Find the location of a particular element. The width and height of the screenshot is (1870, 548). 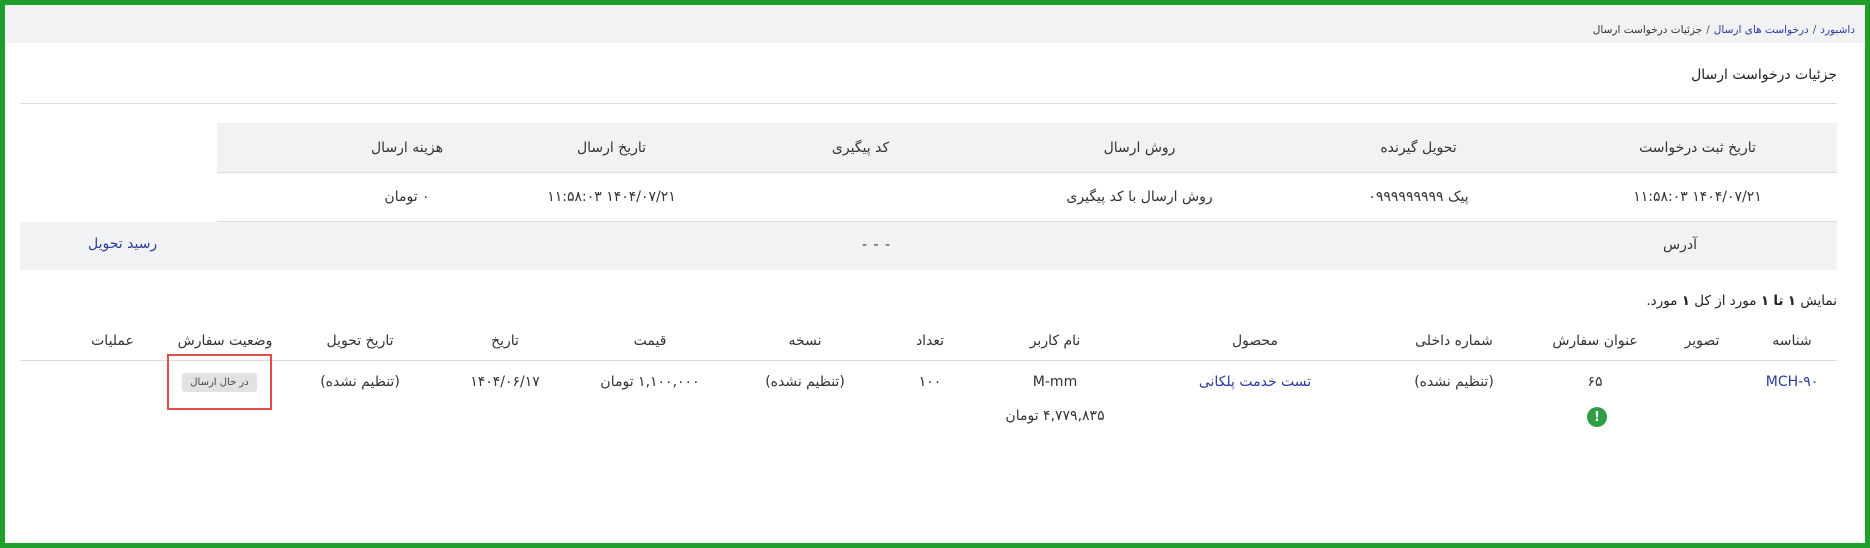

col-user-name: نام کاربر is located at coordinates (1055, 341).